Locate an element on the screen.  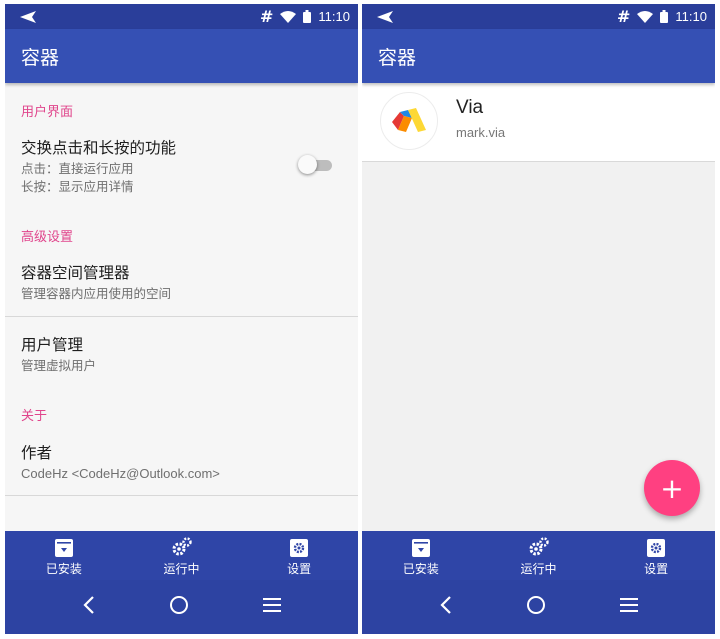
pref-subtitle: 管理虚拟用户 is located at coordinates (59, 365).